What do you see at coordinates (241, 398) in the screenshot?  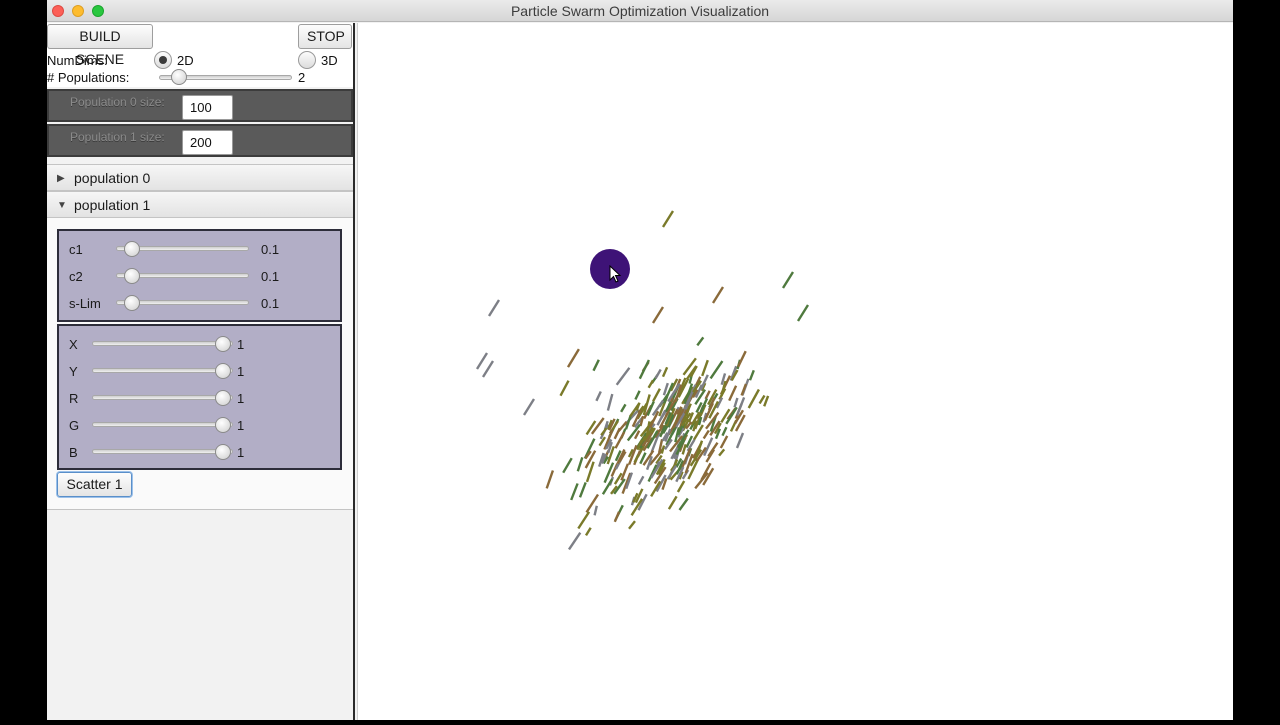 I see `r-value: 1` at bounding box center [241, 398].